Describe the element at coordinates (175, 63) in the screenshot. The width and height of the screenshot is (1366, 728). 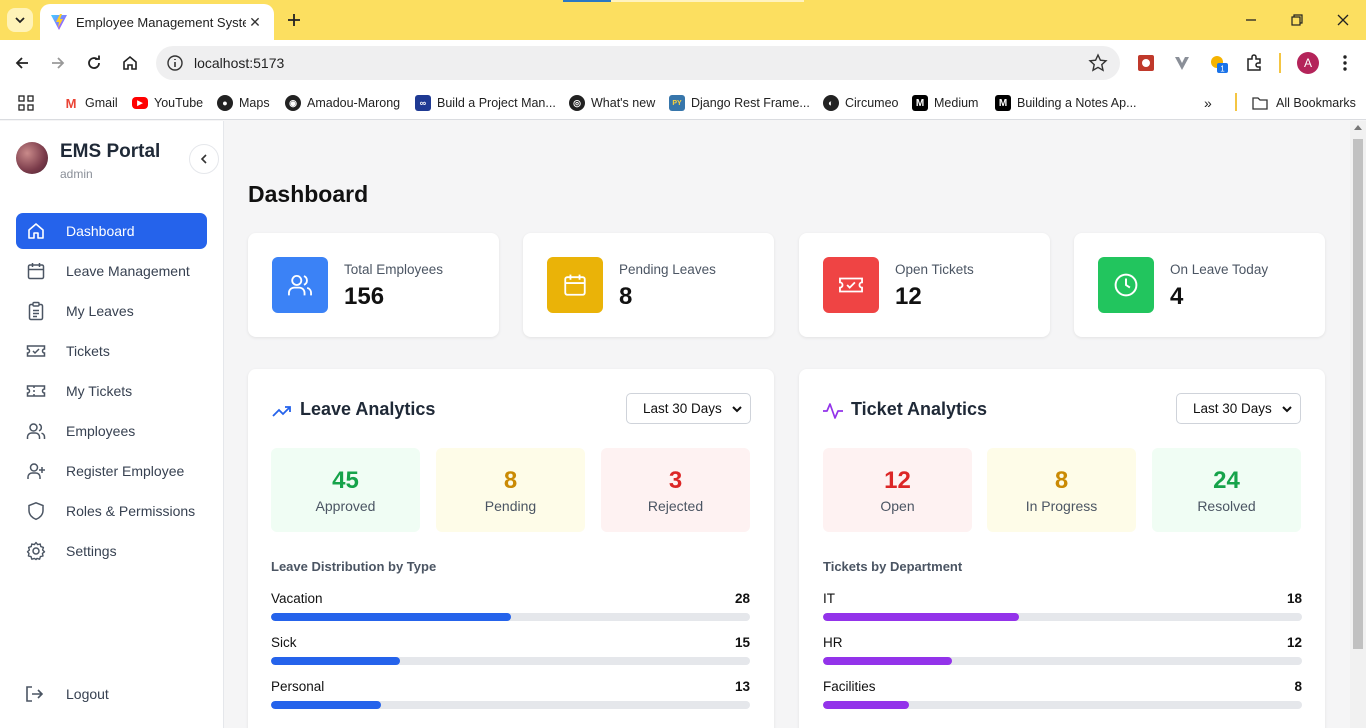
I see `info-icon` at that location.